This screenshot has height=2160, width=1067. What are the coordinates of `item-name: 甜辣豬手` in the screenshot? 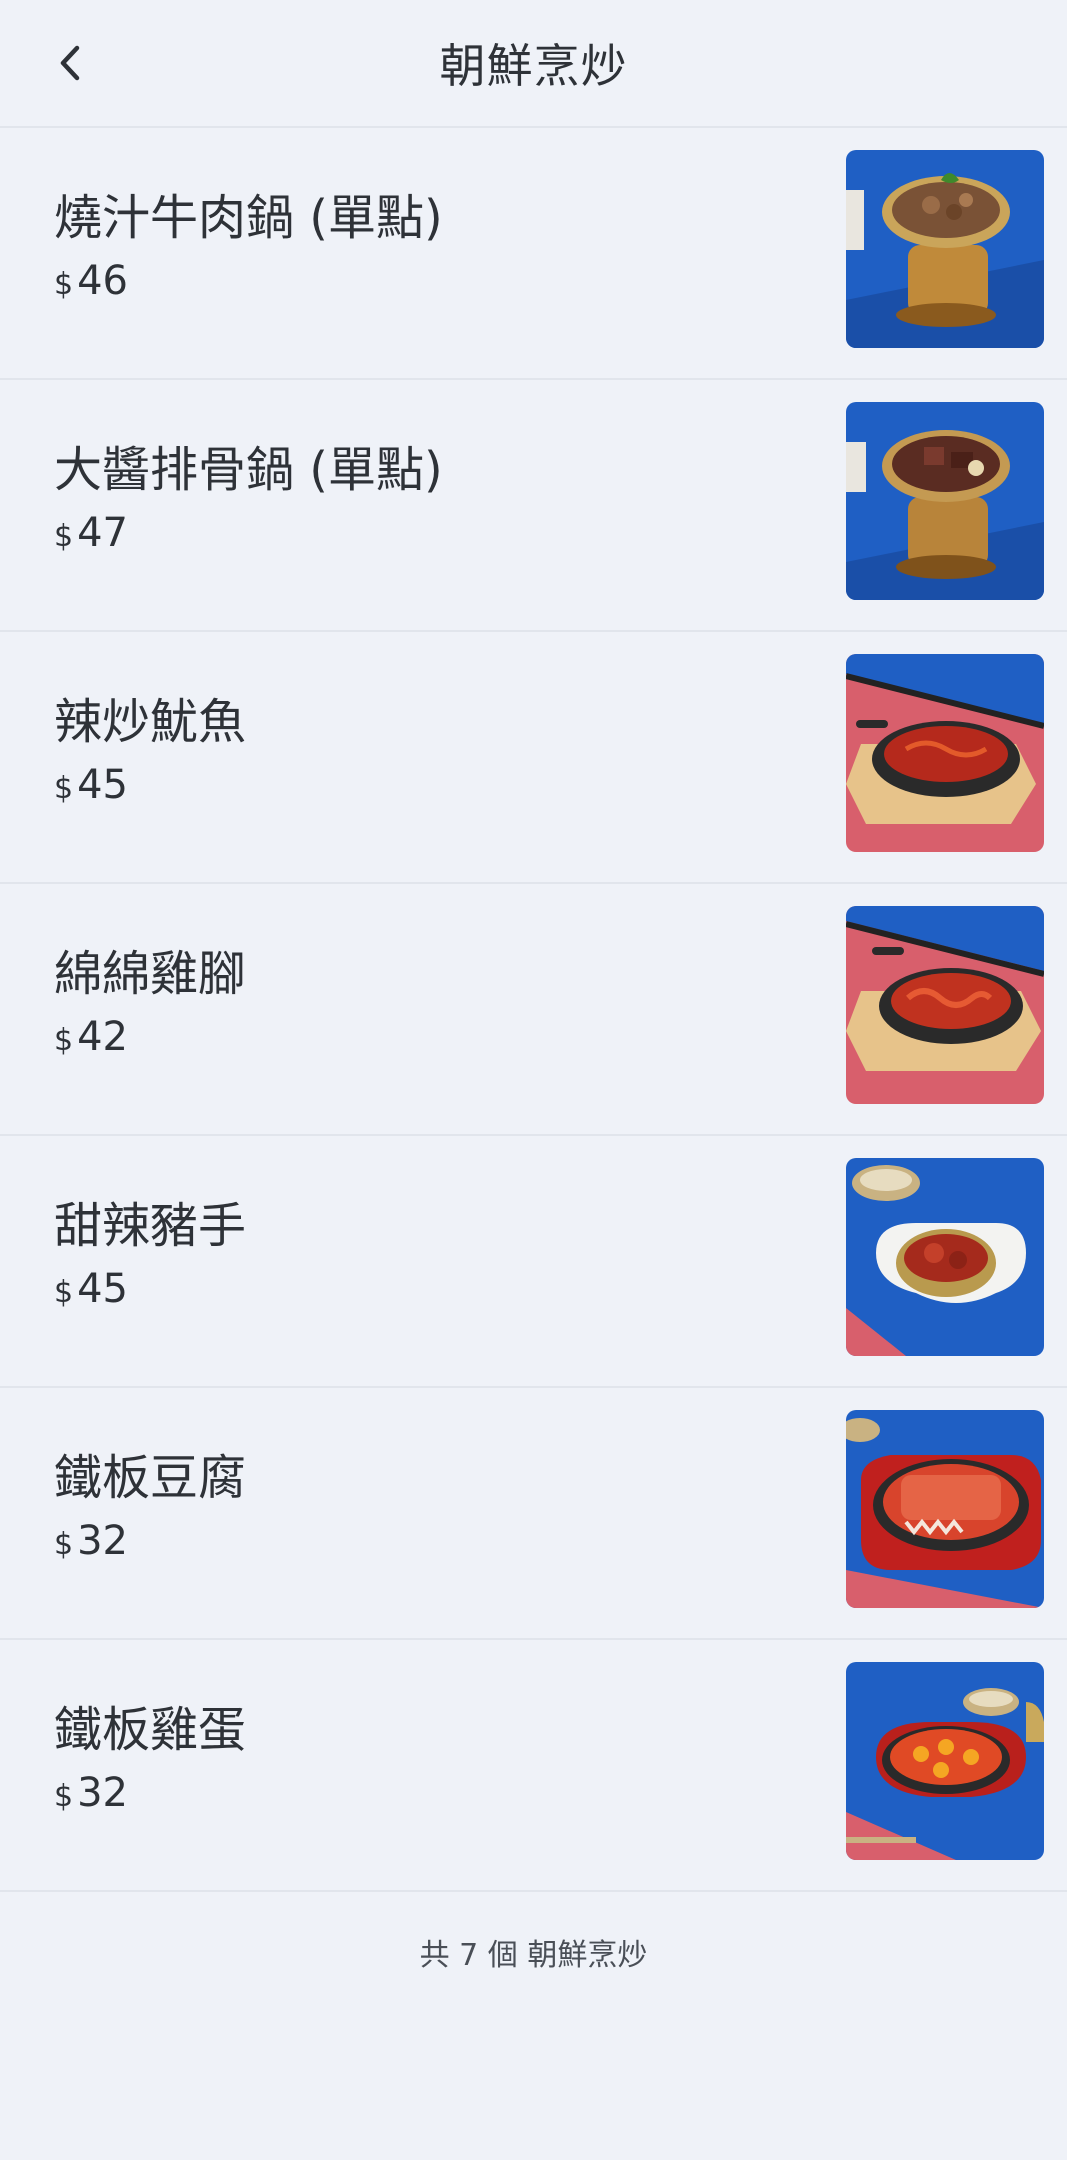 It's located at (150, 1226).